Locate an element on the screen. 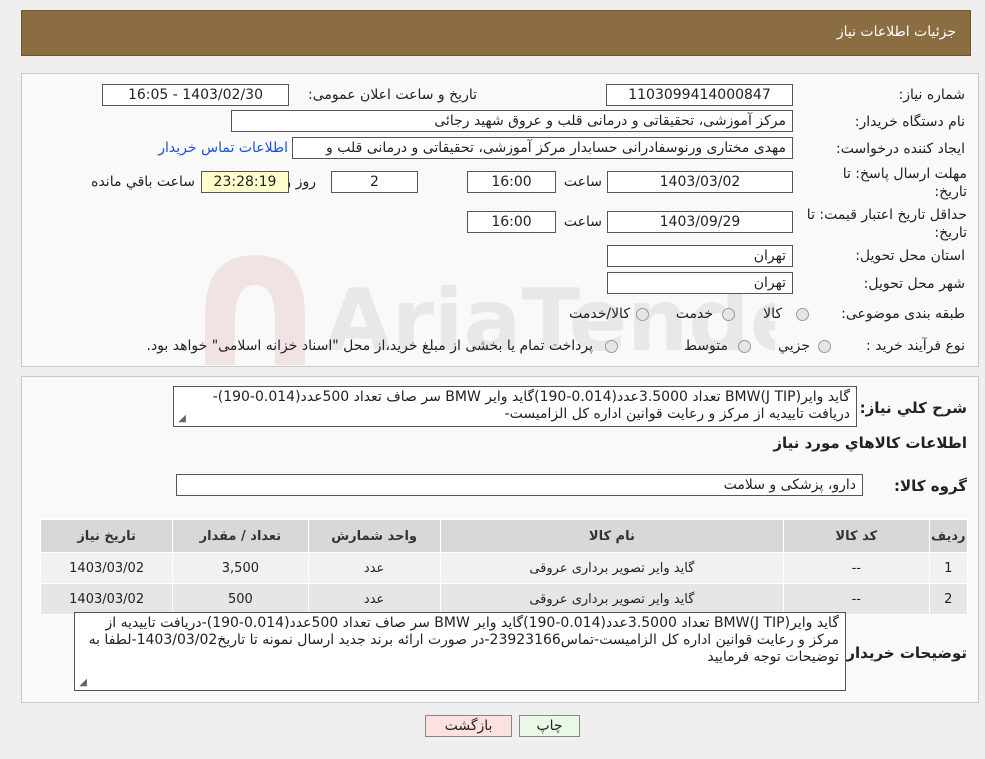  remaining-label: ساعت باقي مانده is located at coordinates (143, 182).